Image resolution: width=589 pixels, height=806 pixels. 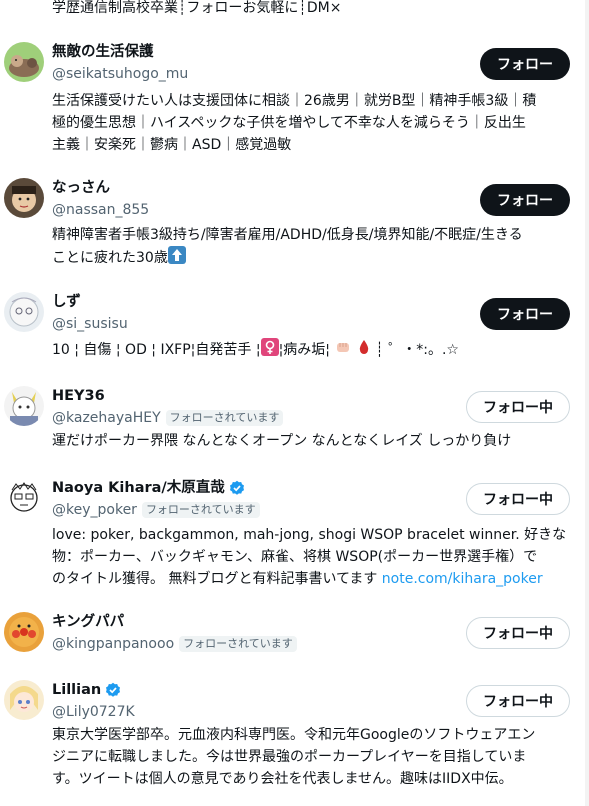 What do you see at coordinates (174, 644) in the screenshot?
I see `user-handle: @kingpanpanooo フォローされています` at bounding box center [174, 644].